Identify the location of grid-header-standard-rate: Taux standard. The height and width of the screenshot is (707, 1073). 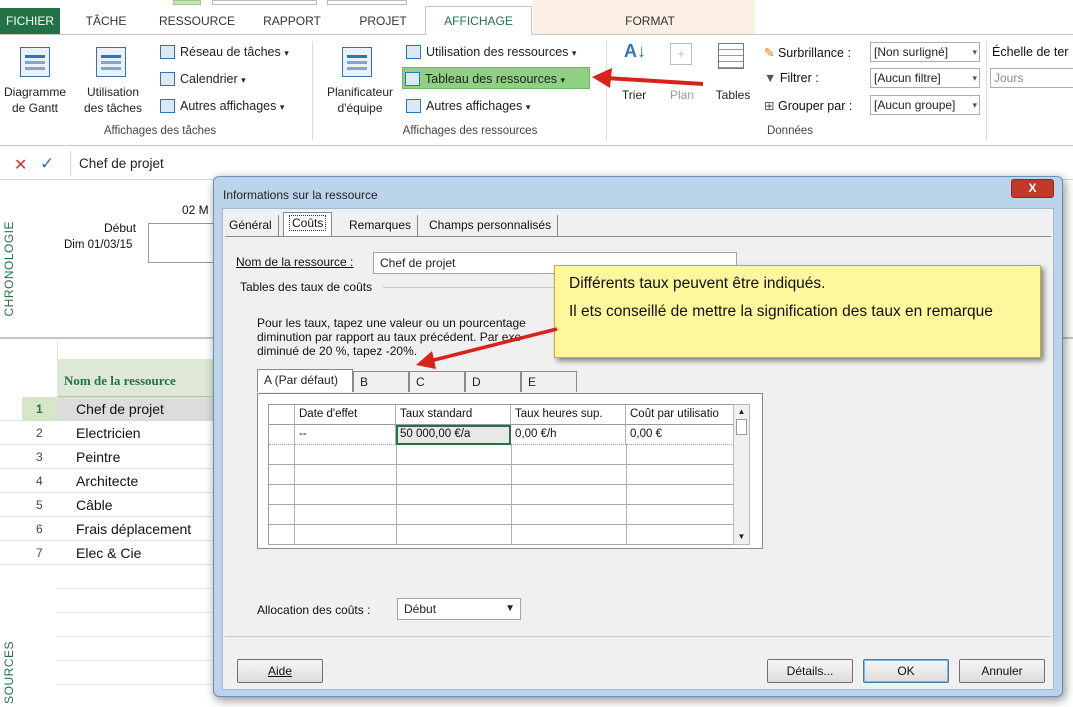
(453, 415).